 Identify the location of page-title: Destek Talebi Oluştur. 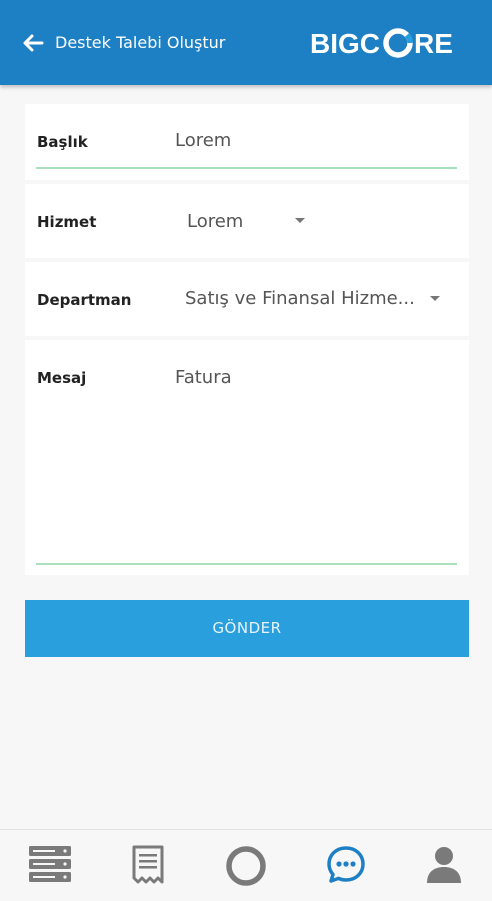
(140, 42).